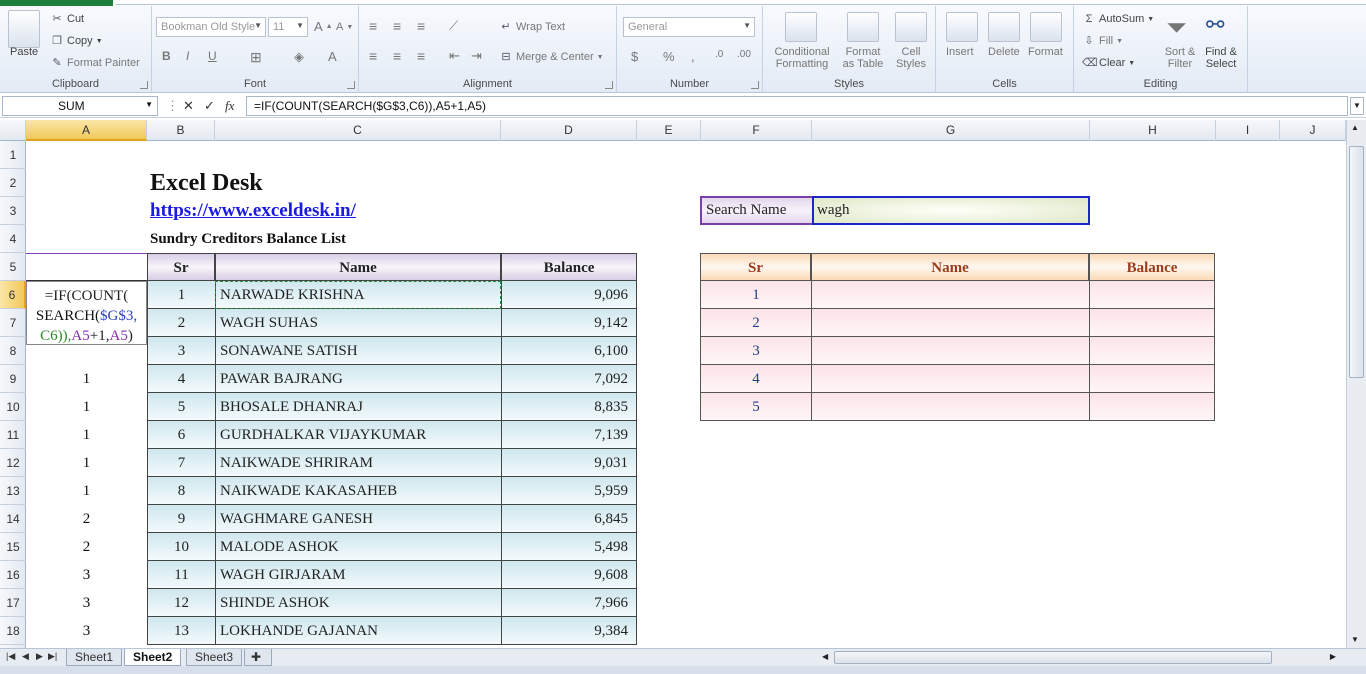  Describe the element at coordinates (755, 295) in the screenshot. I see `result-sr-cell: 1` at that location.